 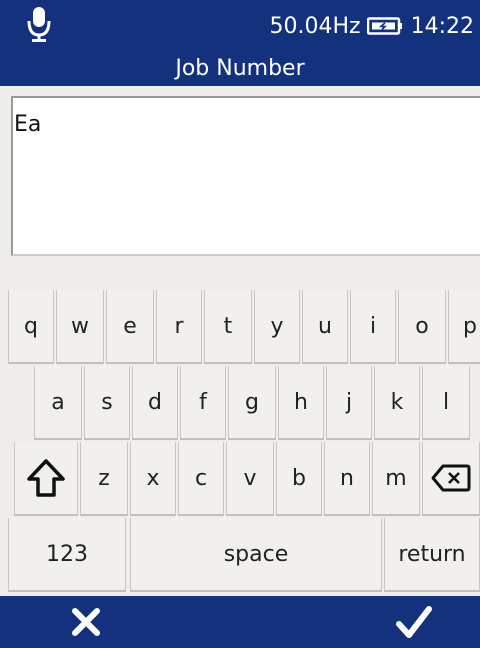 I want to click on key-p: p, so click(x=464, y=327).